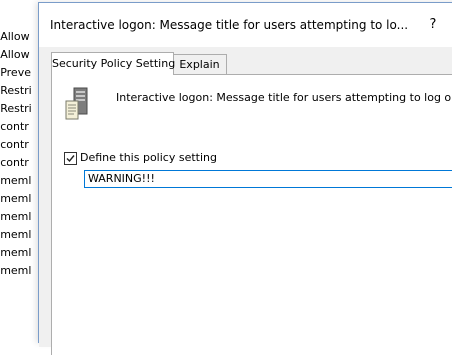  What do you see at coordinates (76, 103) in the screenshot?
I see `server-policy-icon` at bounding box center [76, 103].